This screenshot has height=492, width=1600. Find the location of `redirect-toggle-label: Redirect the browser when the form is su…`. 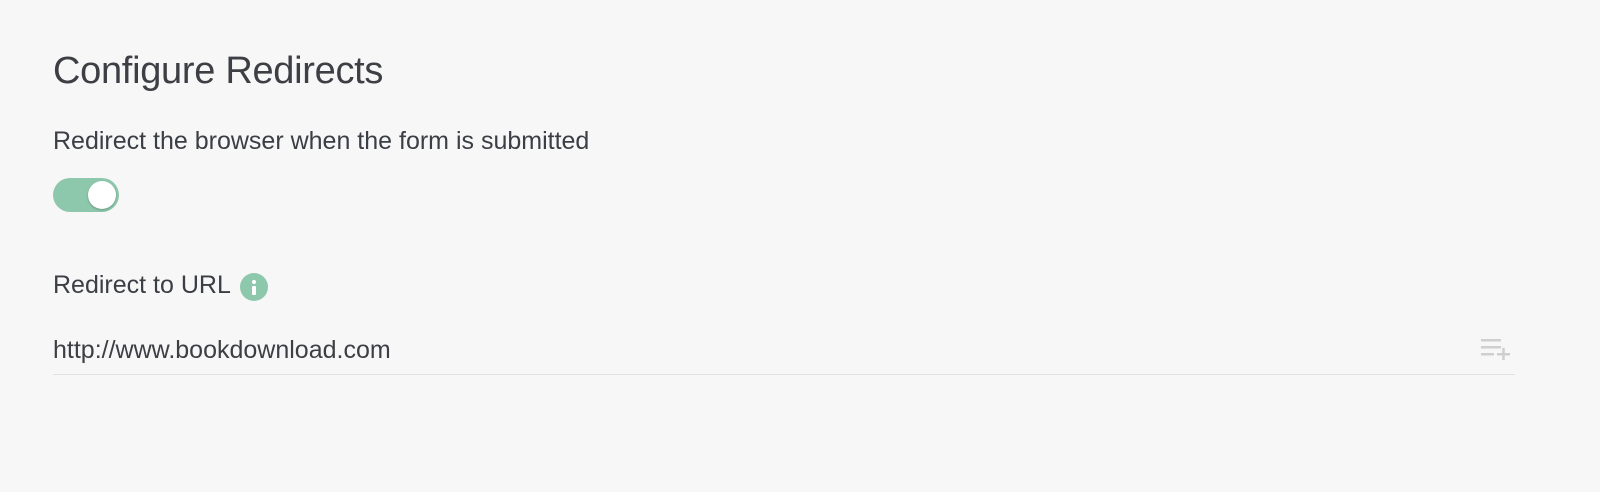

redirect-toggle-label: Redirect the browser when the form is su… is located at coordinates (321, 141).